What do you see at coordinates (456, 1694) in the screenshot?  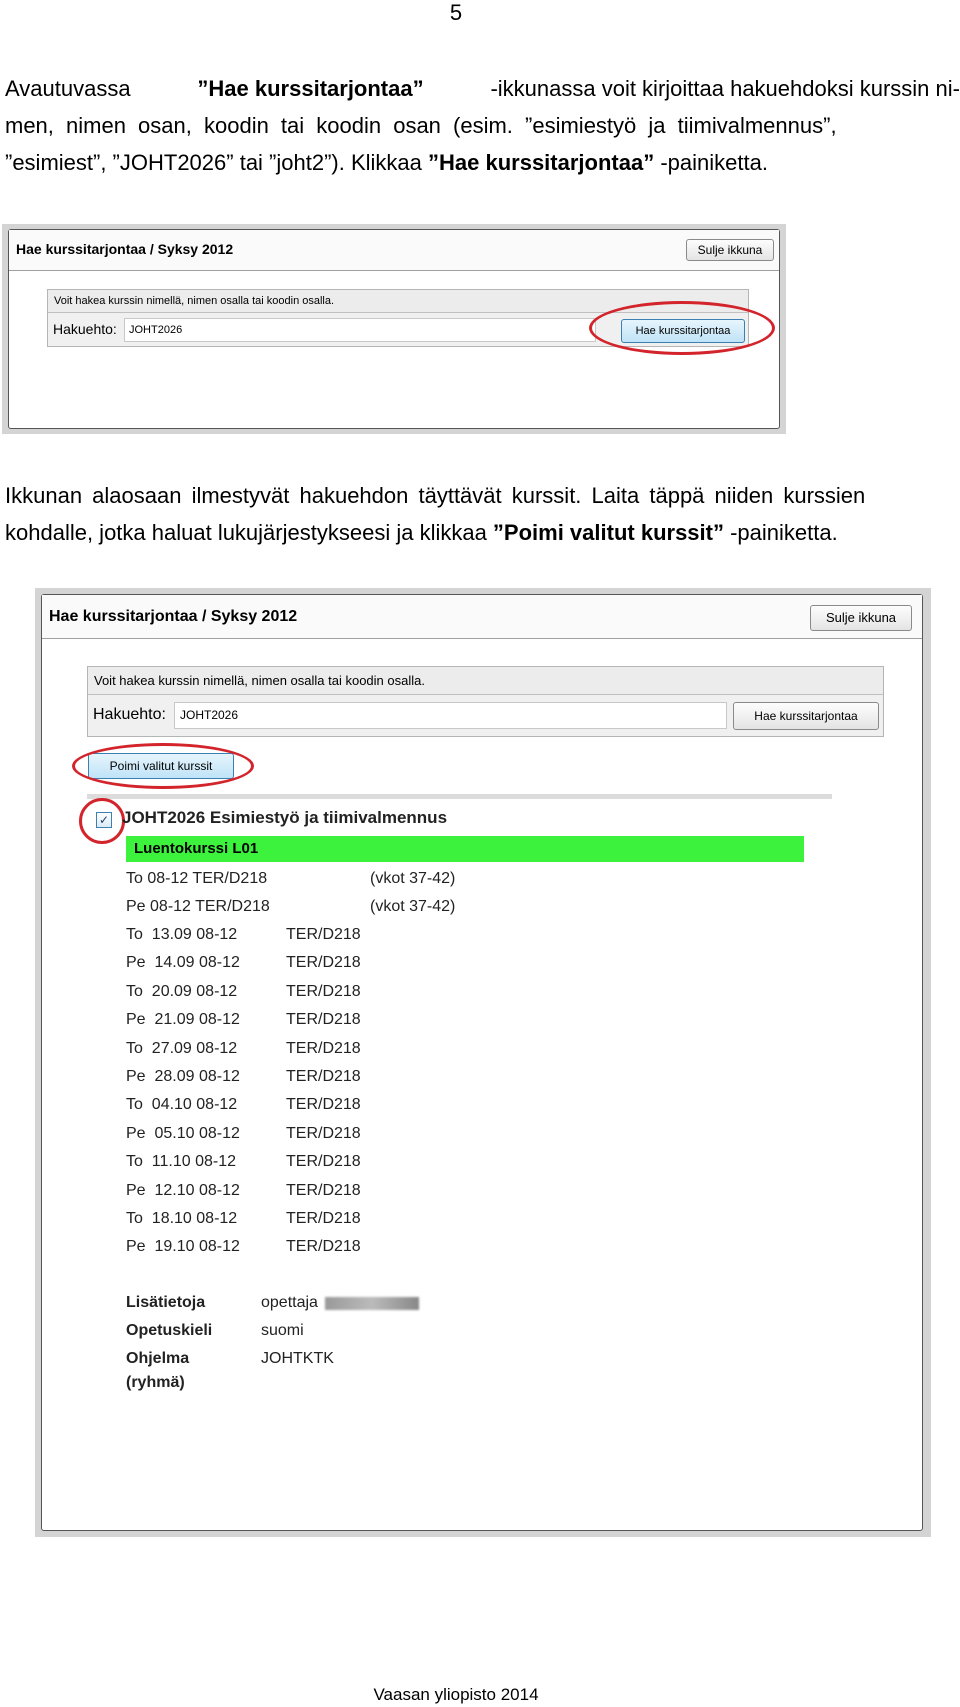 I see `footer: Vaasan yliopisto 2014` at bounding box center [456, 1694].